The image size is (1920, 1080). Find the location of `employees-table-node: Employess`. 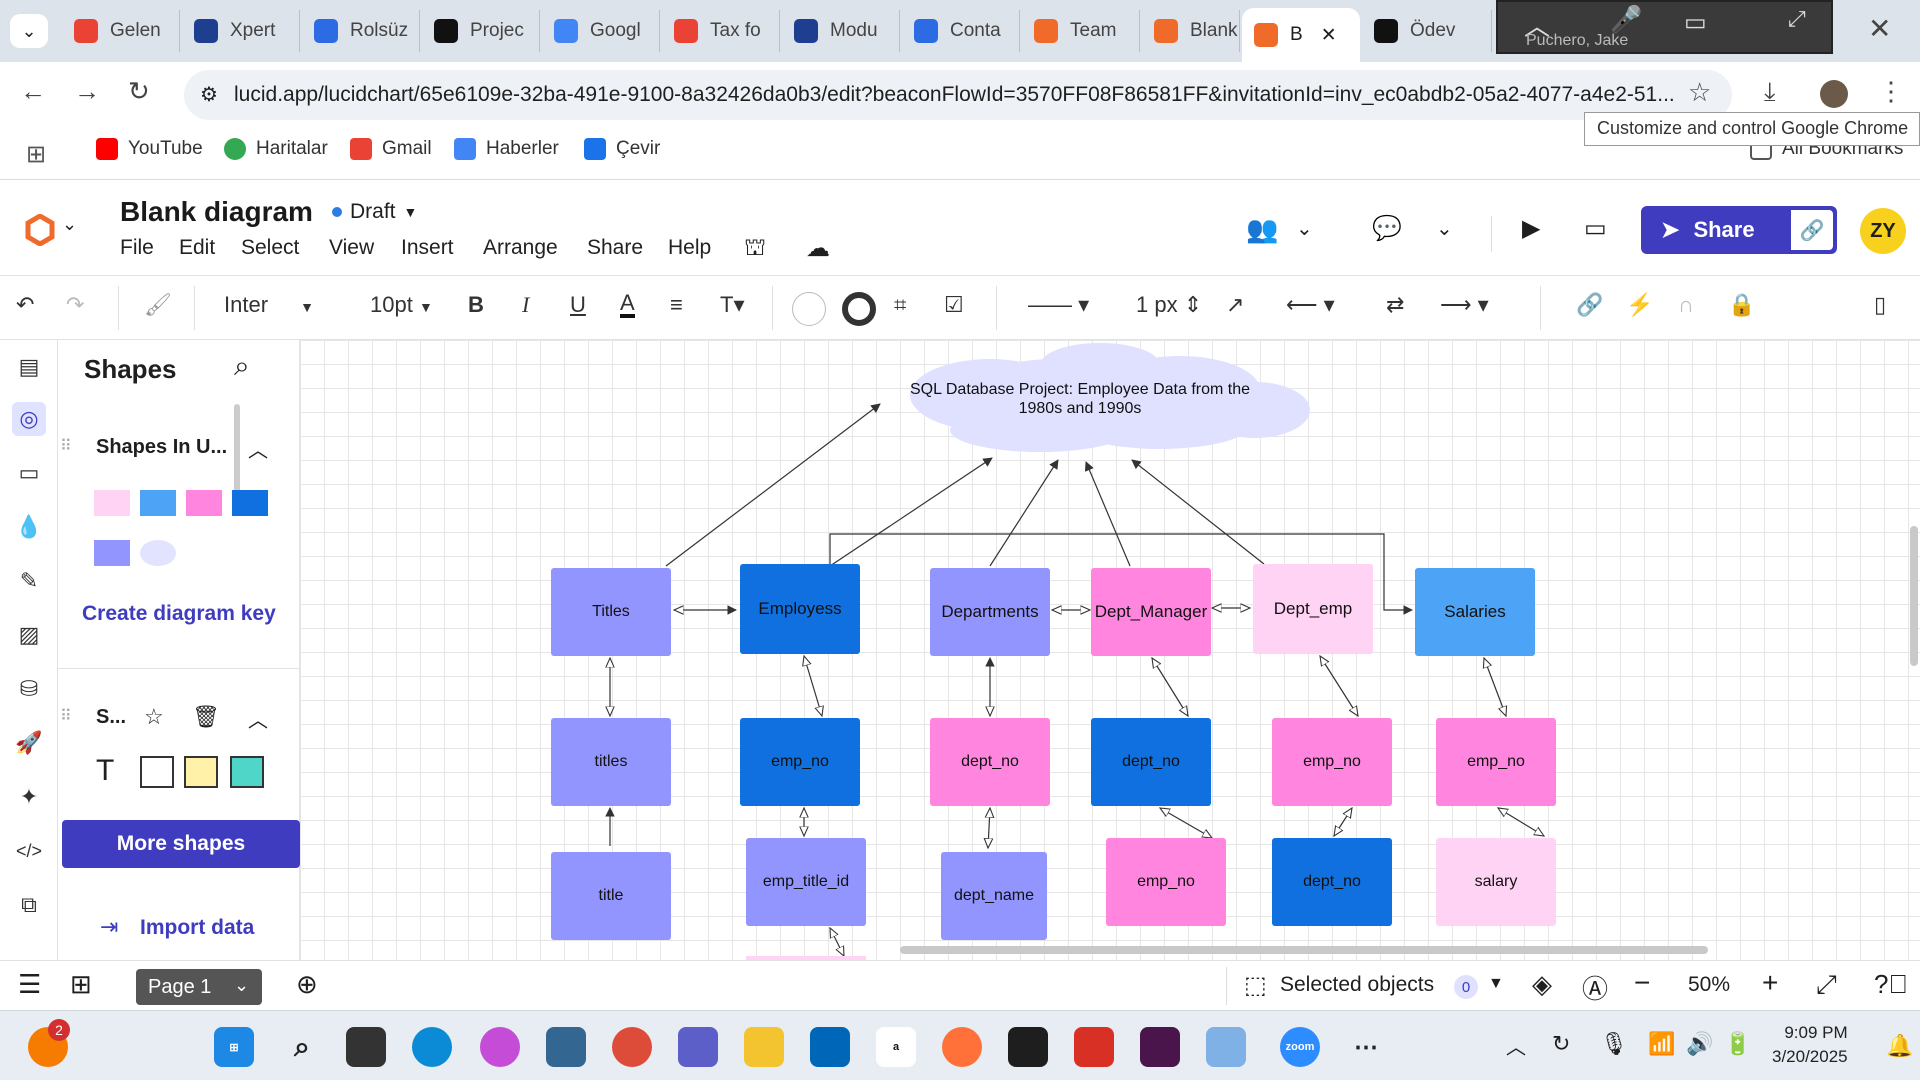

employees-table-node: Employess is located at coordinates (800, 609).